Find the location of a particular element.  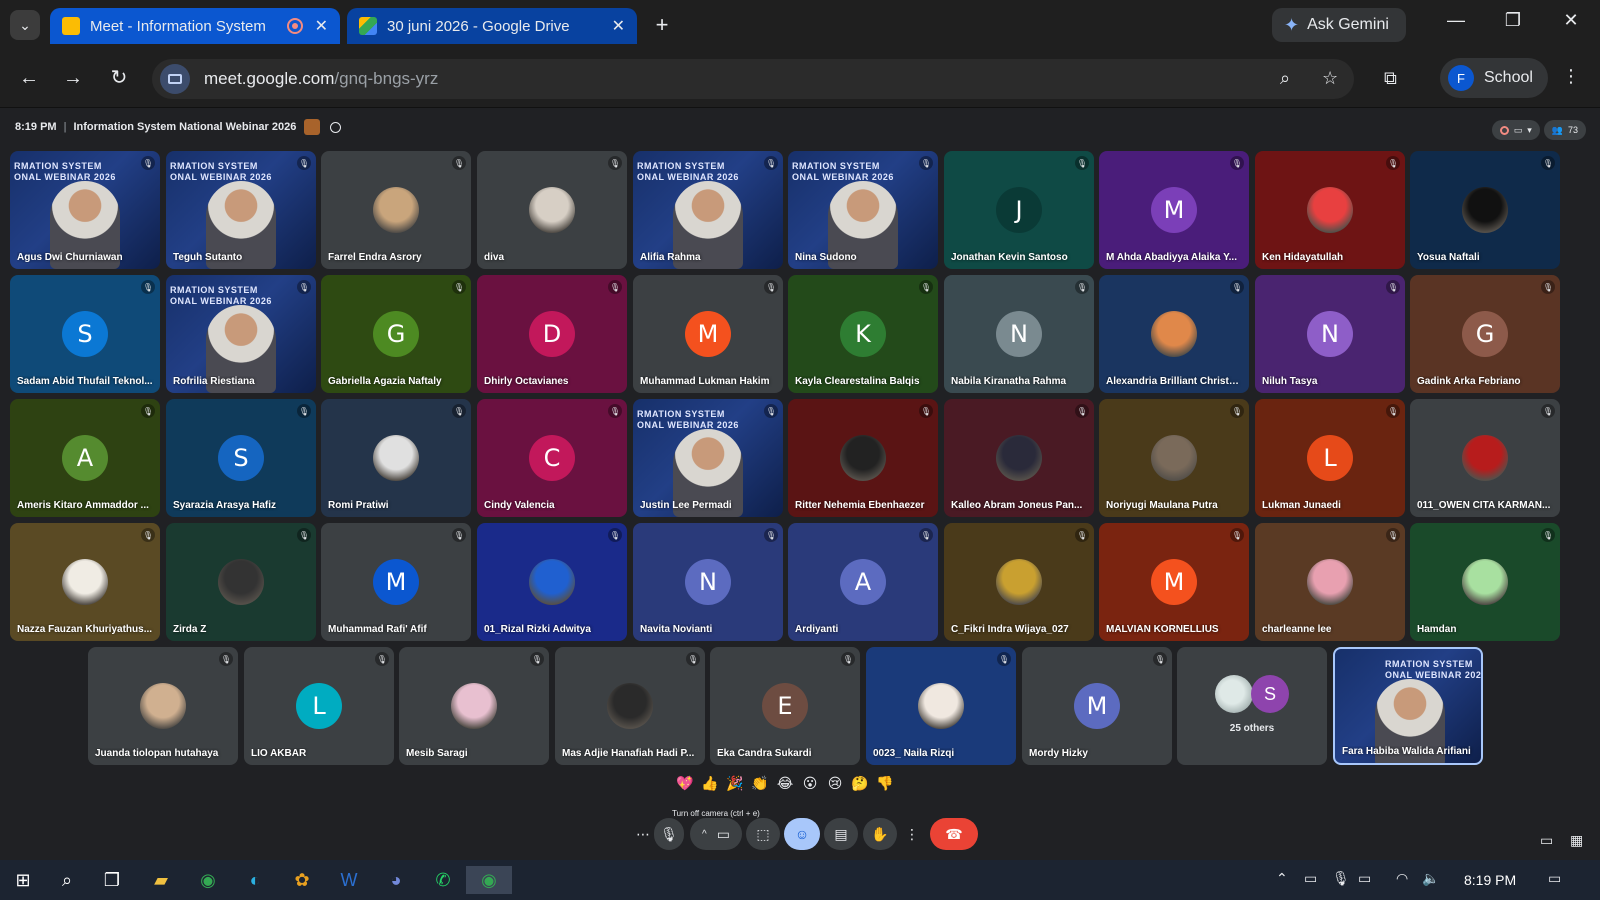

participant-tile: G 🎙 Gabriella Agazia Naftaly is located at coordinates (396, 334).